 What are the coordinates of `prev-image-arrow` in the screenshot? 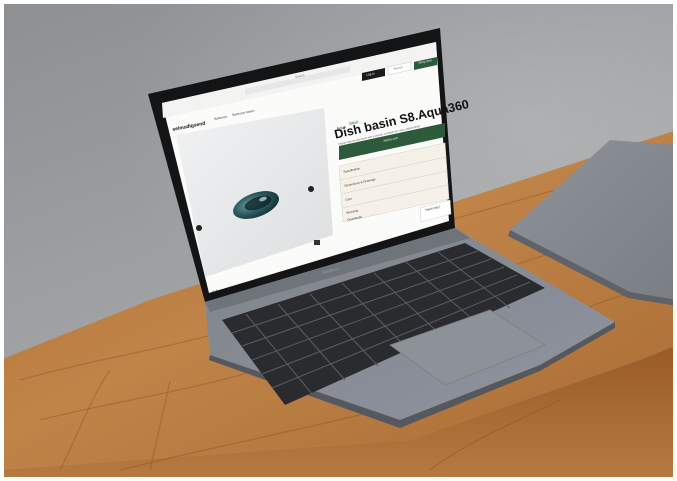 It's located at (199, 228).